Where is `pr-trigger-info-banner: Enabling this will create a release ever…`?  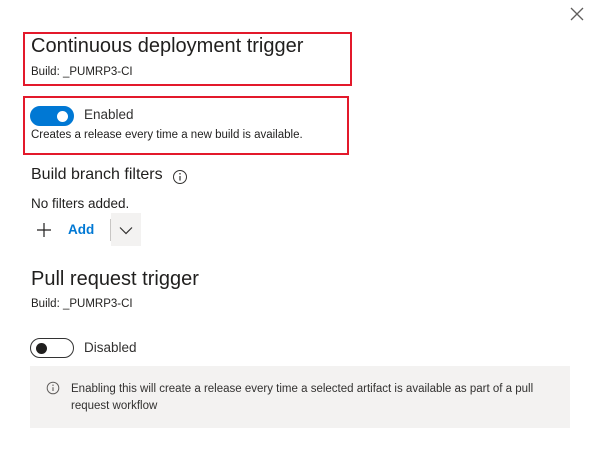 pr-trigger-info-banner: Enabling this will create a release ever… is located at coordinates (300, 397).